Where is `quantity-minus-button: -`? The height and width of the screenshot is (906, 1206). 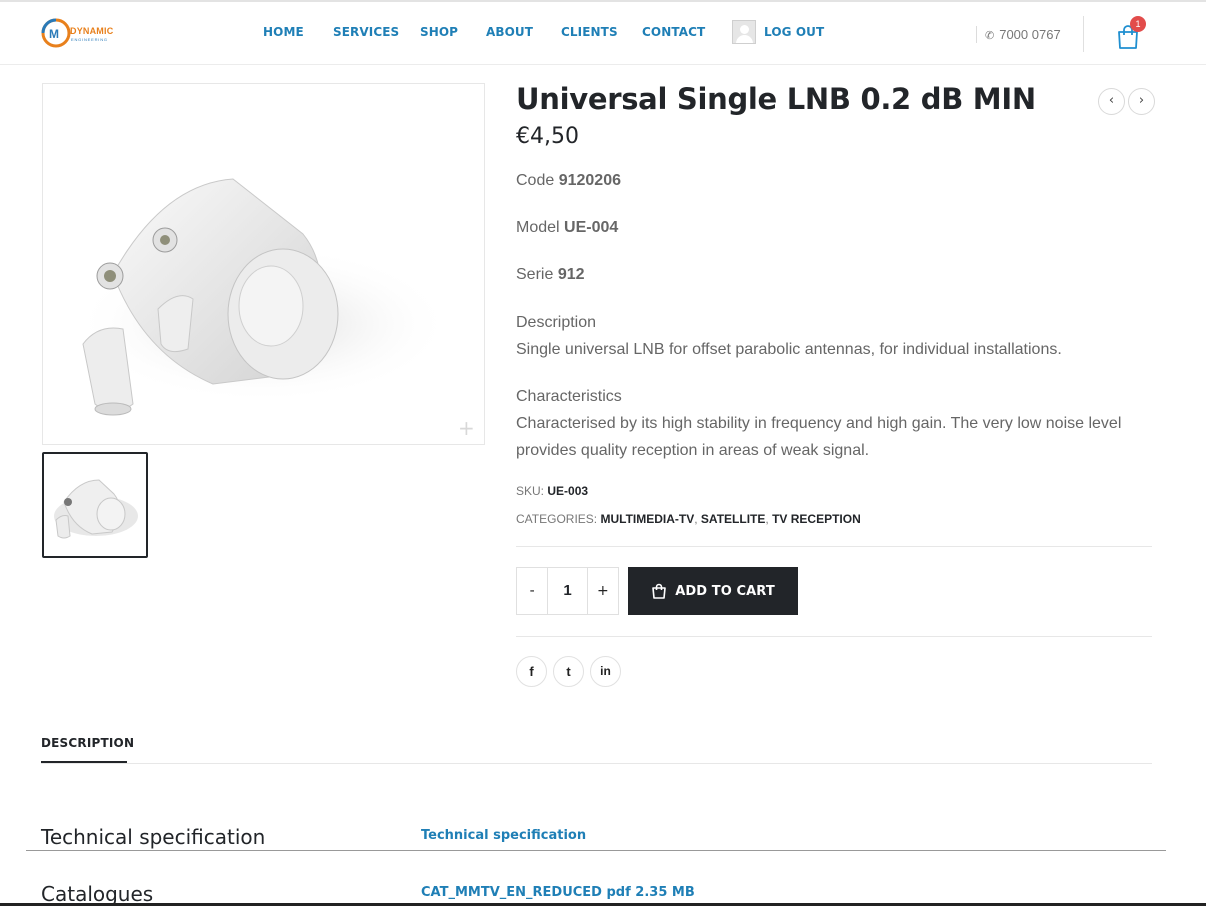
quantity-minus-button: - is located at coordinates (532, 591).